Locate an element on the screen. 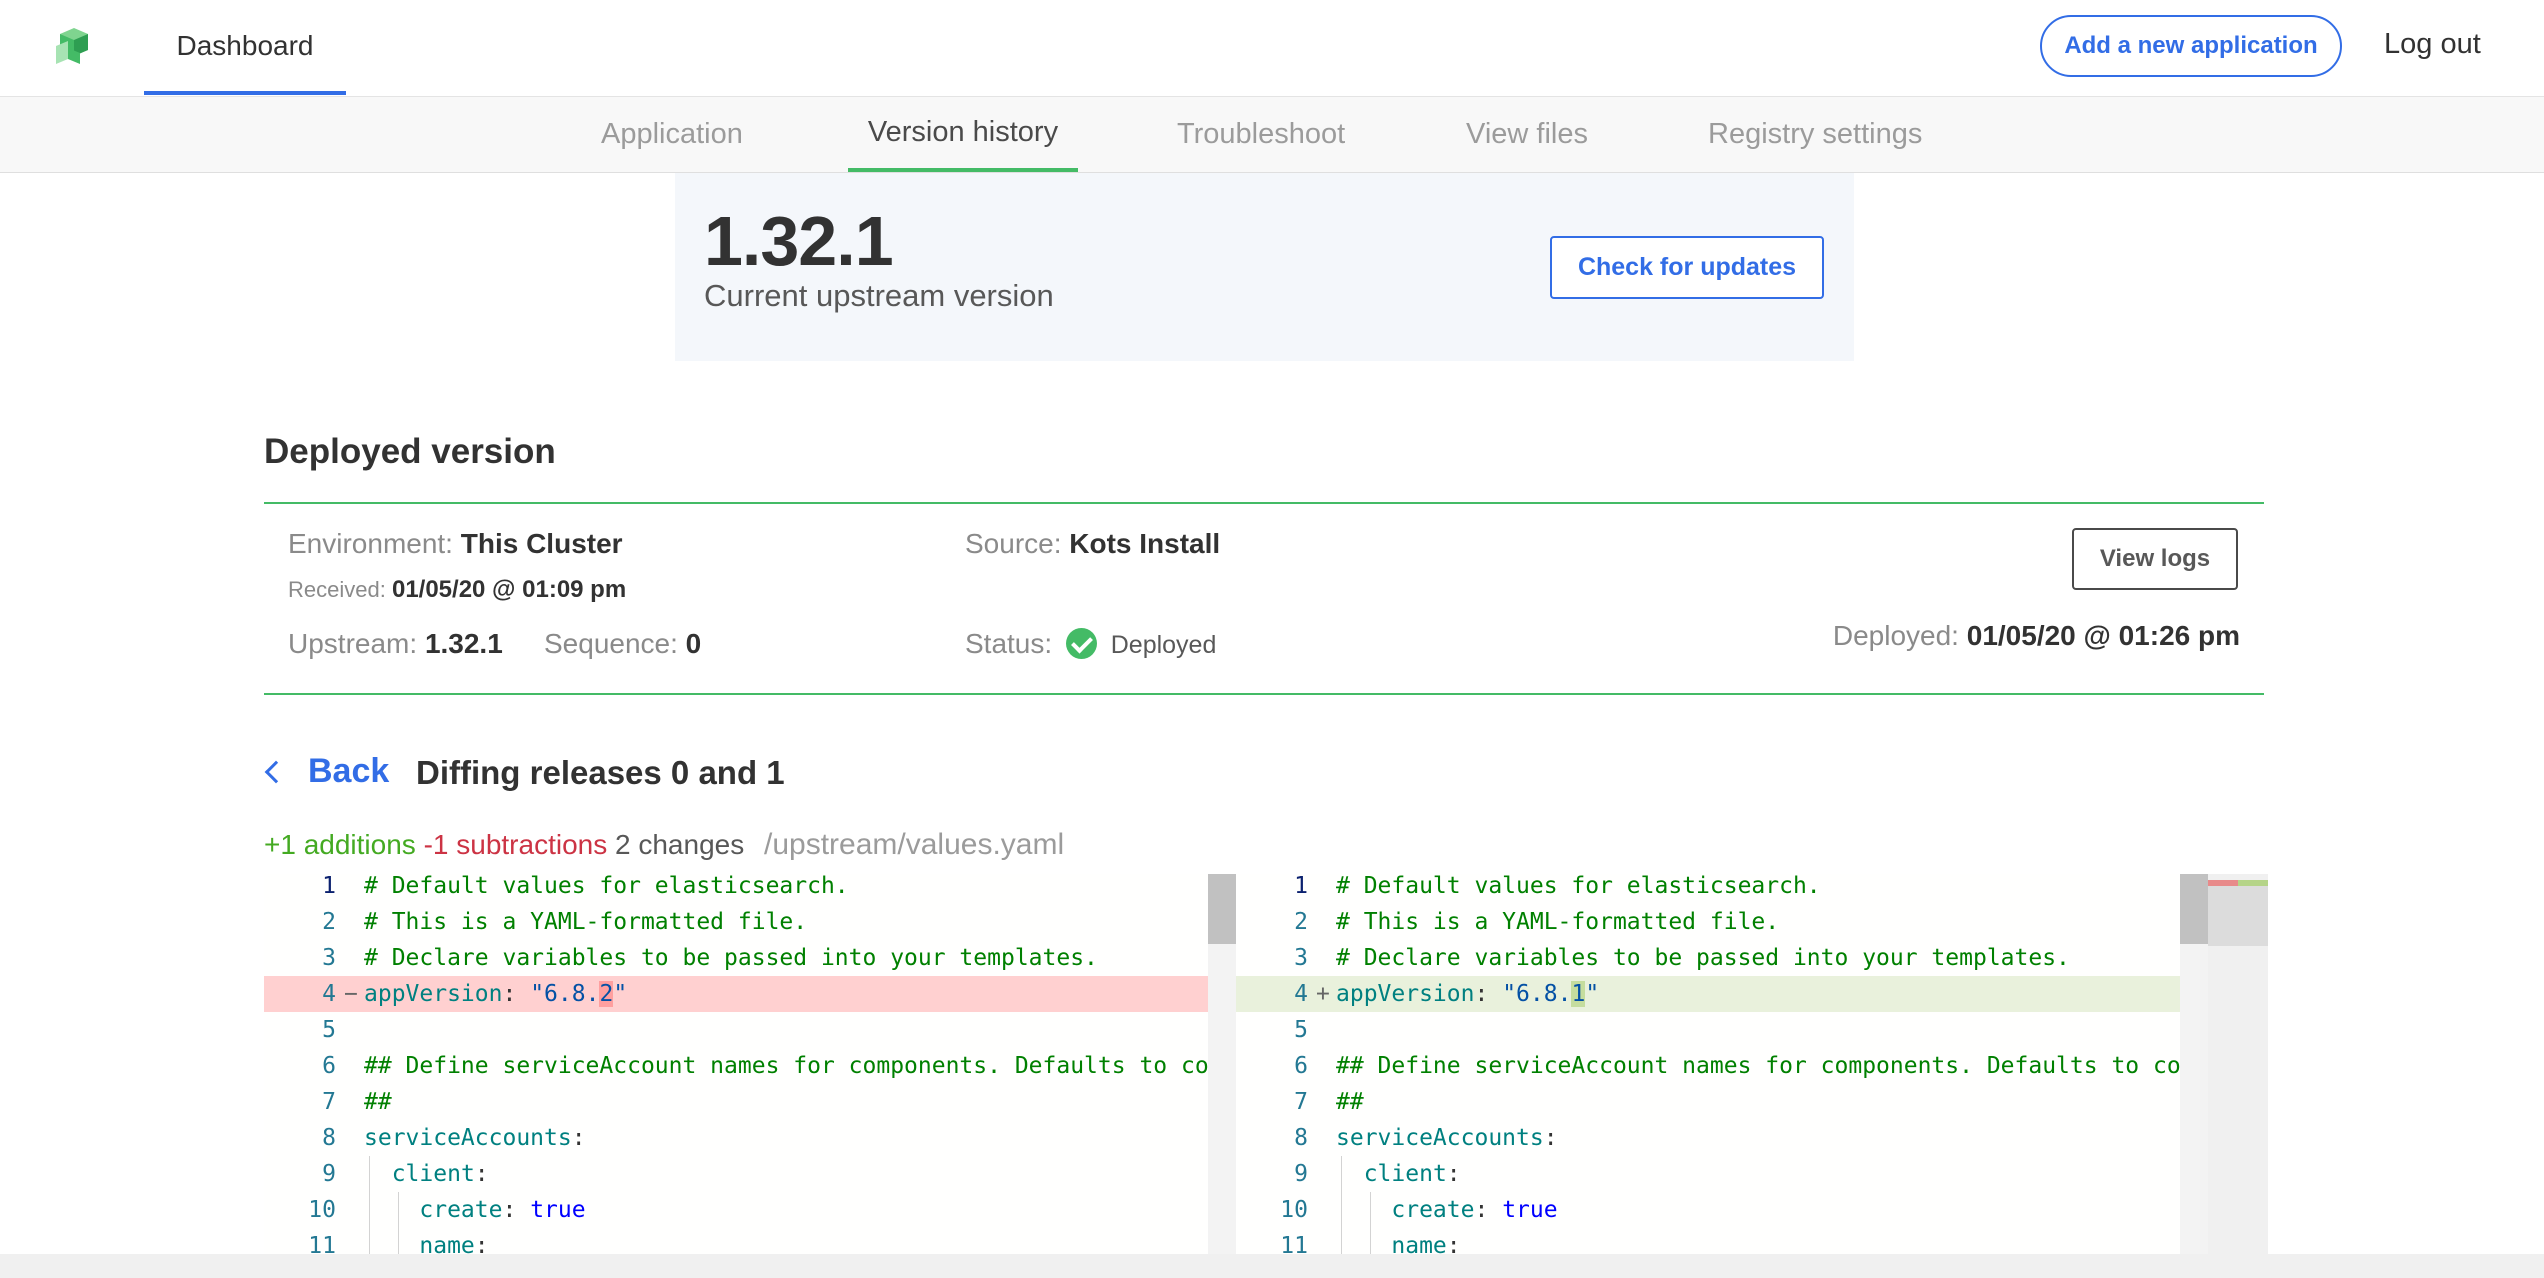 This screenshot has height=1278, width=2544. received-value: 01/05/20 @ 01:09 pm is located at coordinates (509, 589).